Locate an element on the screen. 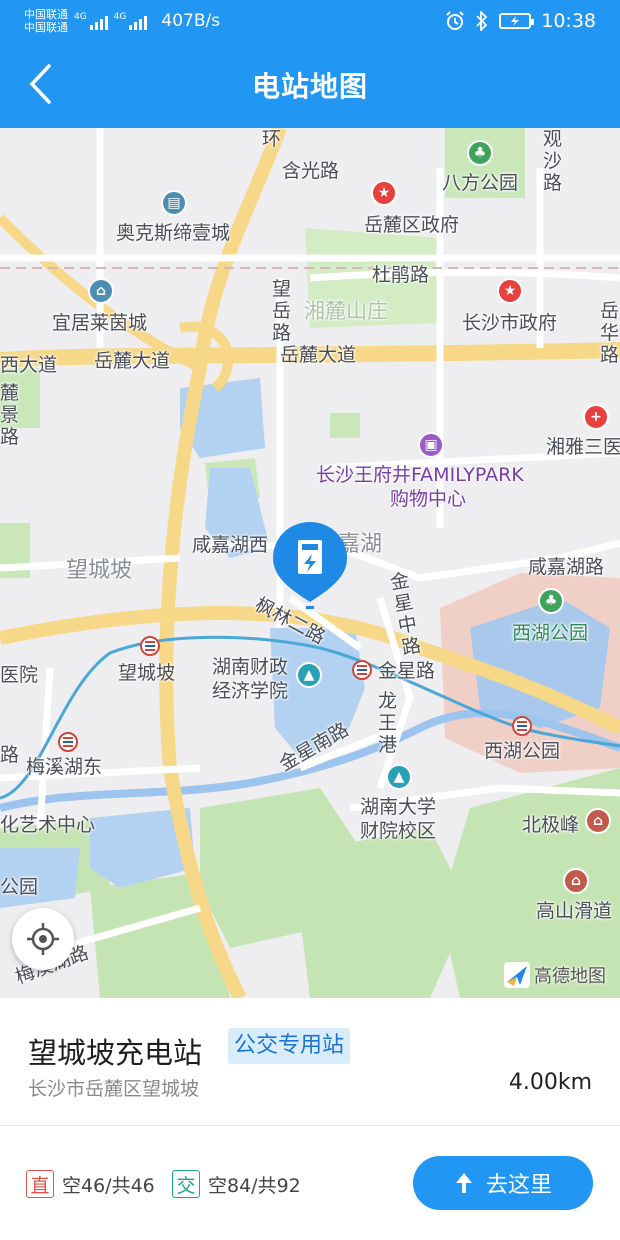  navigate-arrow-icon is located at coordinates (463, 1183).